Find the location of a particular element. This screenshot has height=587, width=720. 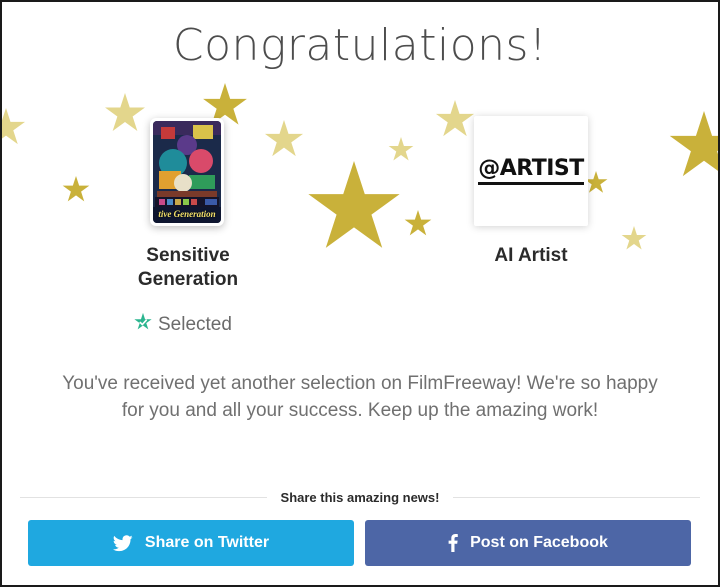

page-title: Congratulations! is located at coordinates (360, 45).